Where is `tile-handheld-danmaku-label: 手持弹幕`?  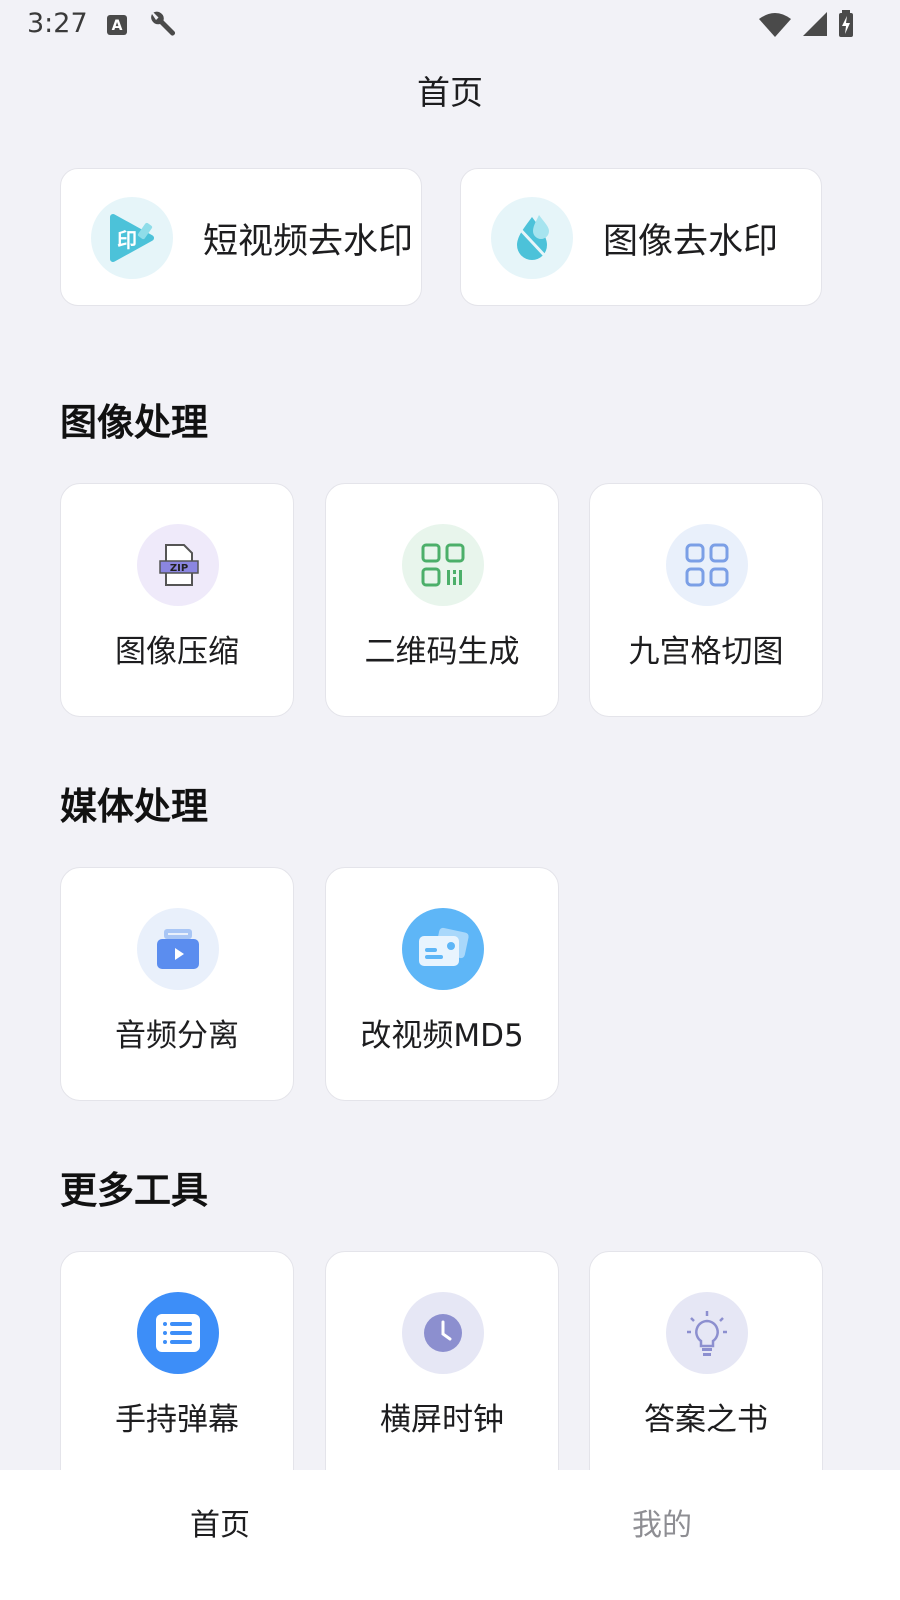 tile-handheld-danmaku-label: 手持弹幕 is located at coordinates (177, 1420).